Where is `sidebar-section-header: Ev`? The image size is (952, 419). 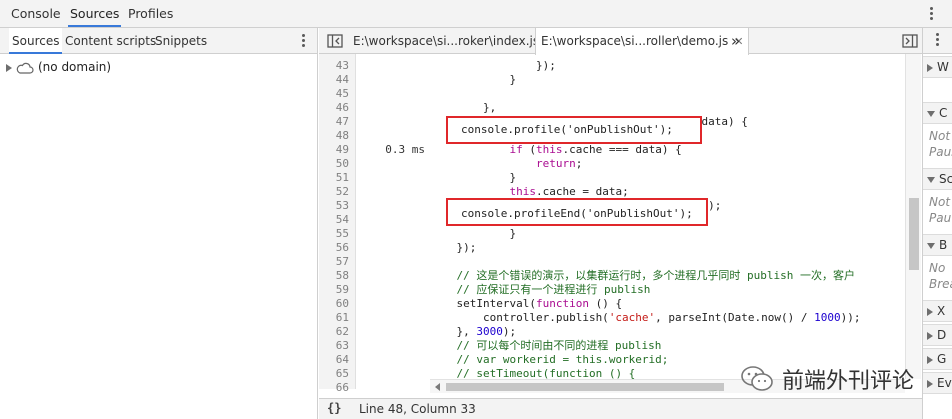
sidebar-section-header: Ev is located at coordinates (937, 383).